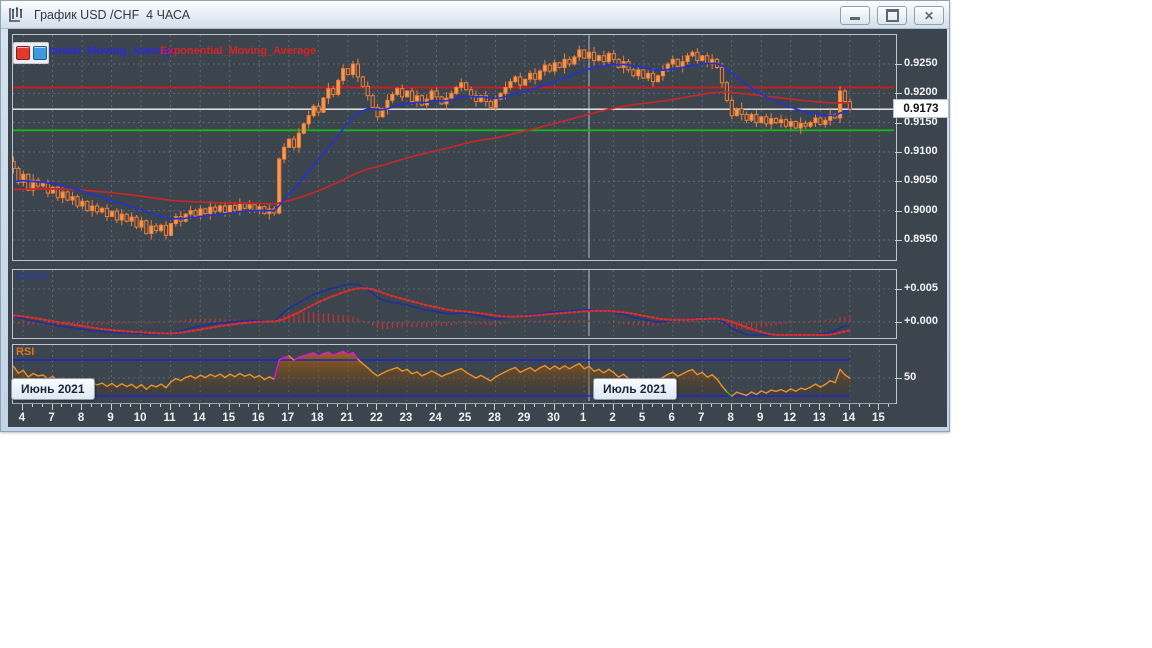  I want to click on window-title: График USD /CHF 4 ЧАСА, so click(112, 14).